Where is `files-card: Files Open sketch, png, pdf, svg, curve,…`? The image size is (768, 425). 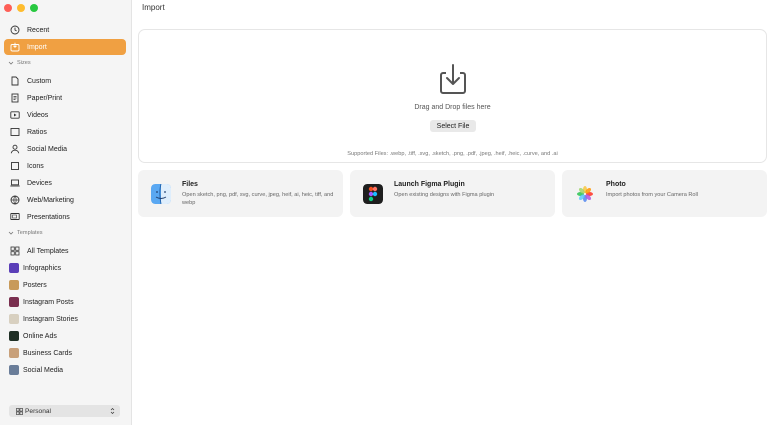
files-card: Files Open sketch, png, pdf, svg, curve,… is located at coordinates (240, 193).